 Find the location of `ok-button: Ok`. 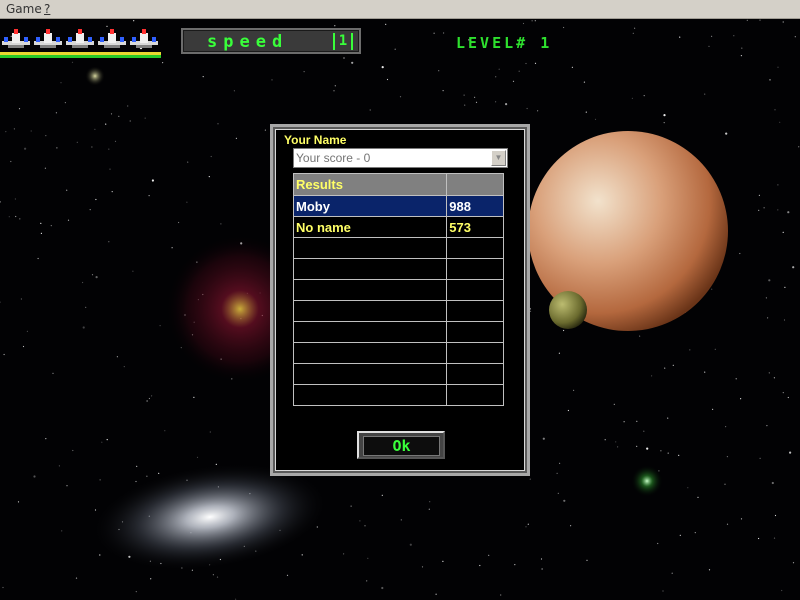

ok-button: Ok is located at coordinates (401, 445).